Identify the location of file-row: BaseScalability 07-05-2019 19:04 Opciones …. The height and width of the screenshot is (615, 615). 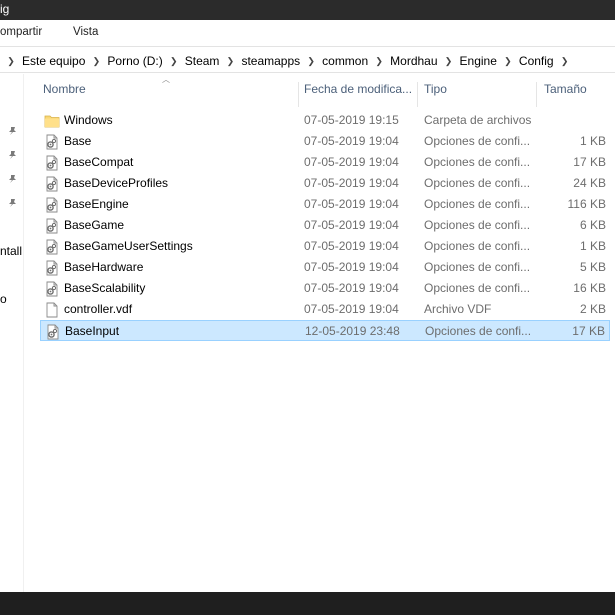
(325, 288).